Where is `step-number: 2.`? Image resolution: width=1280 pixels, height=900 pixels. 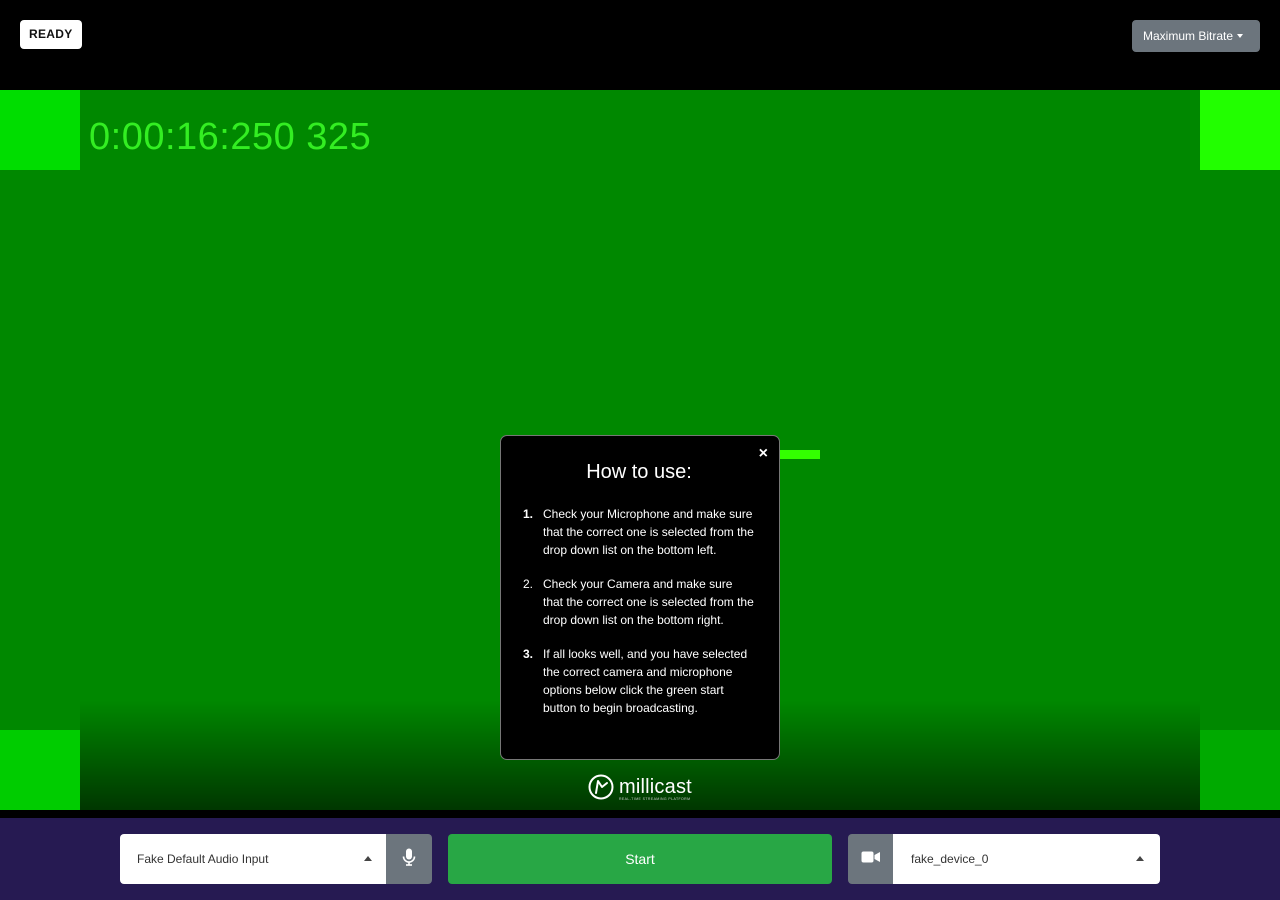 step-number: 2. is located at coordinates (528, 584).